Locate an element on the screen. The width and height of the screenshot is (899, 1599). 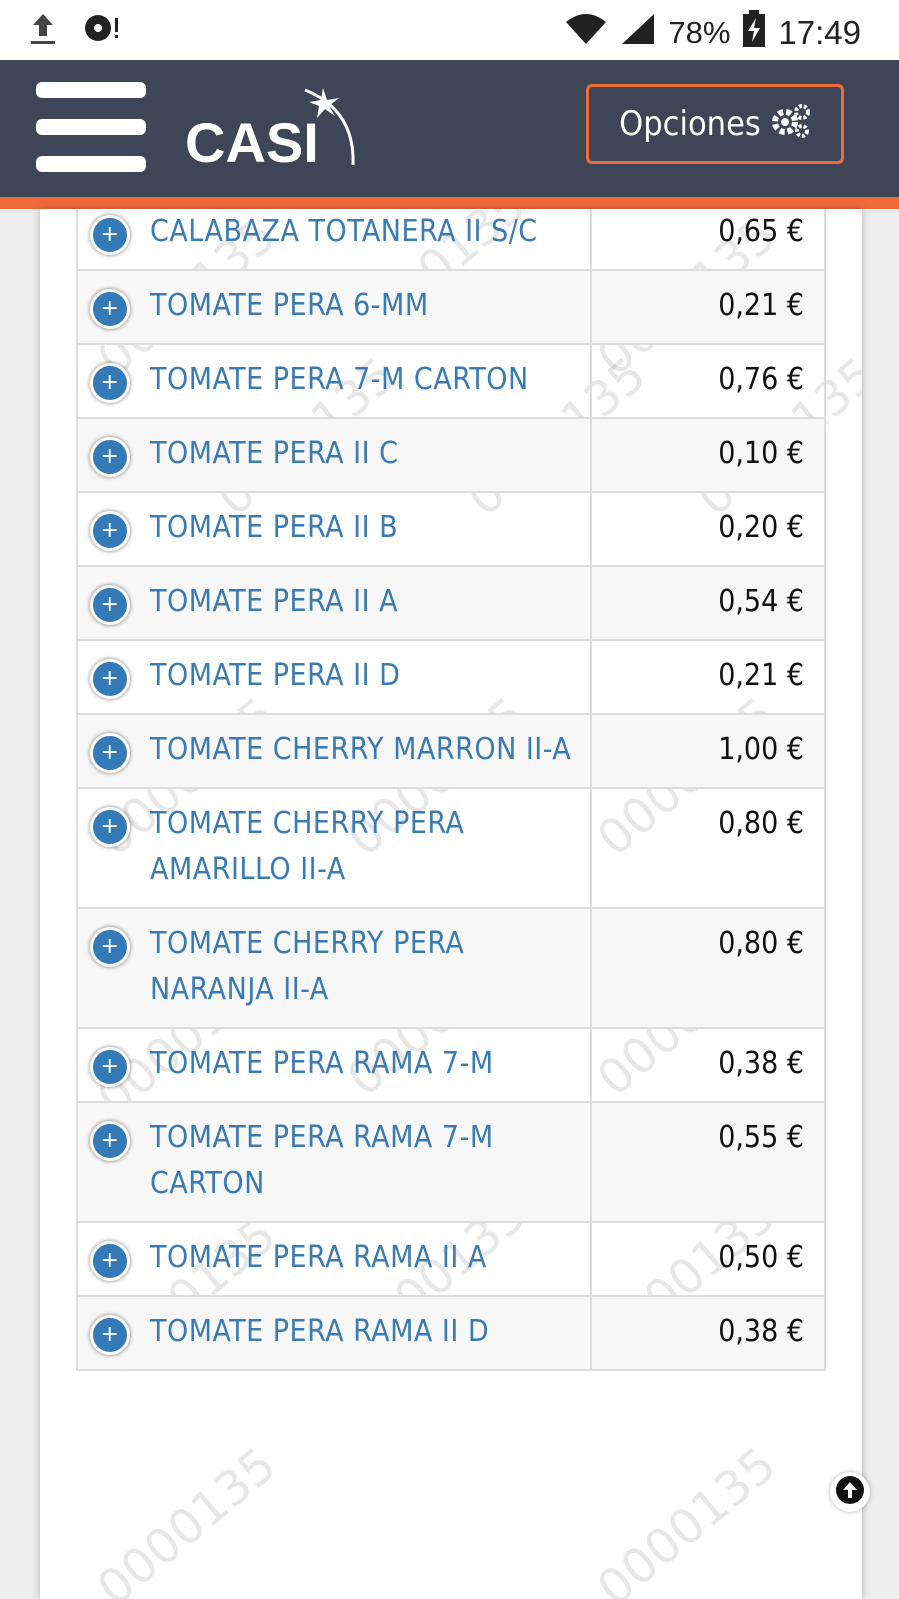
product-price: 0,10 € is located at coordinates (761, 453).